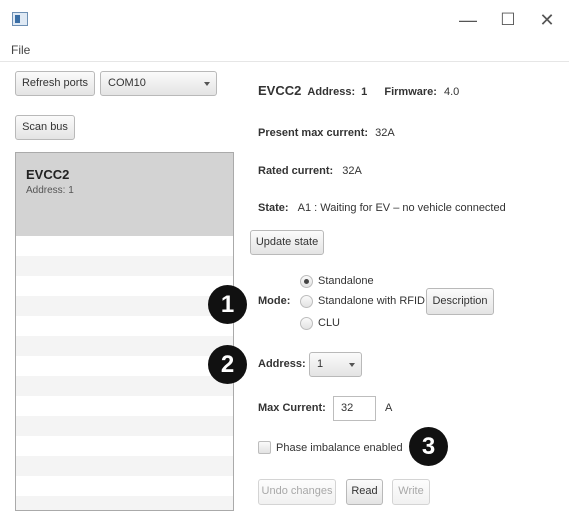  I want to click on port-select-value: COM10, so click(127, 83).